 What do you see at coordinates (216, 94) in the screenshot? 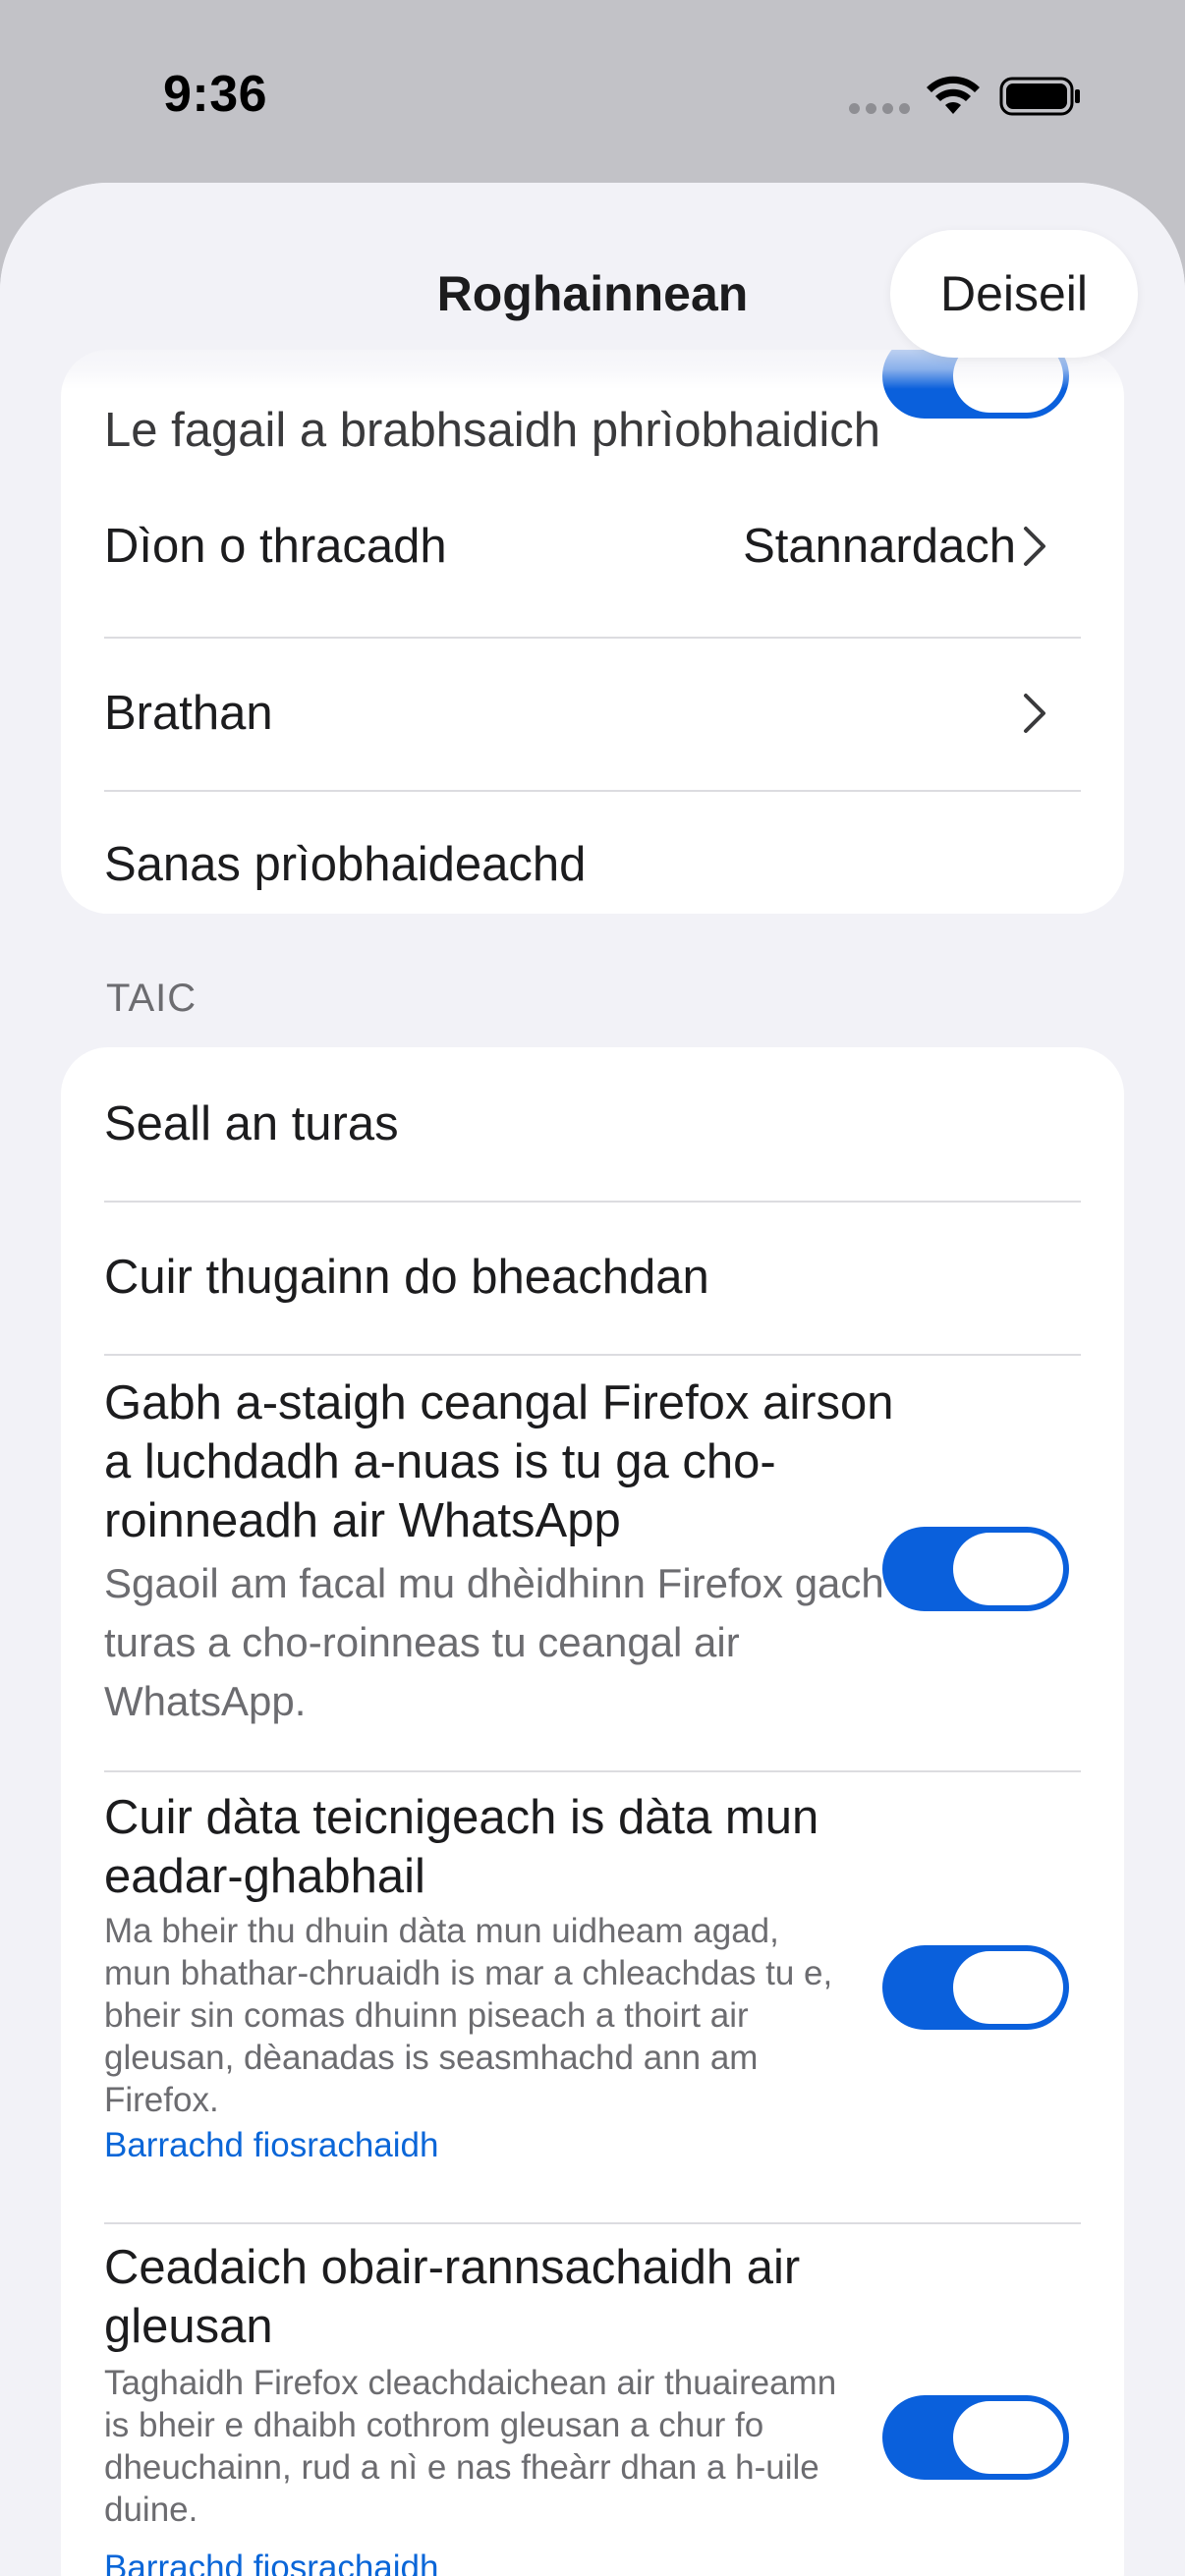
I see `status-time: 9:36` at bounding box center [216, 94].